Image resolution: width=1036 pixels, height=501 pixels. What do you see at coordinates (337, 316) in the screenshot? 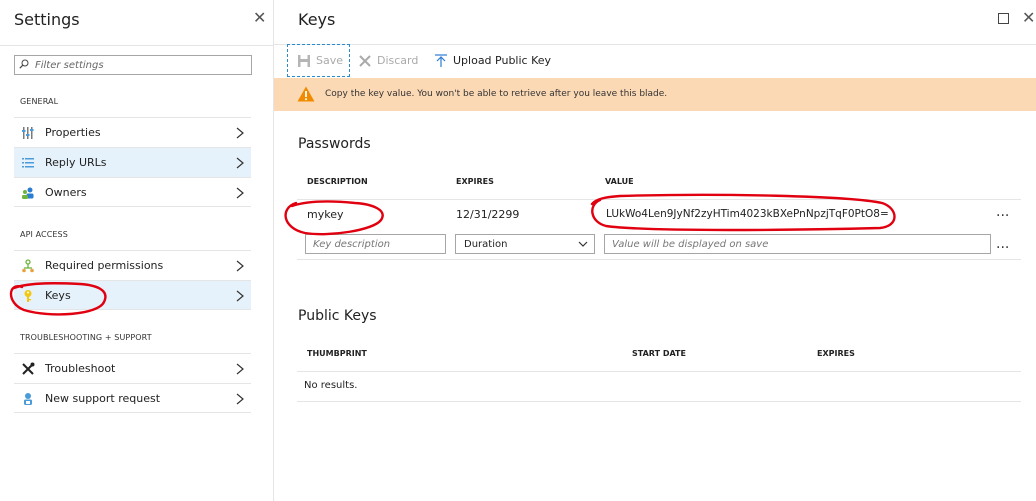
I see `public-keys-title: Public Keys` at bounding box center [337, 316].